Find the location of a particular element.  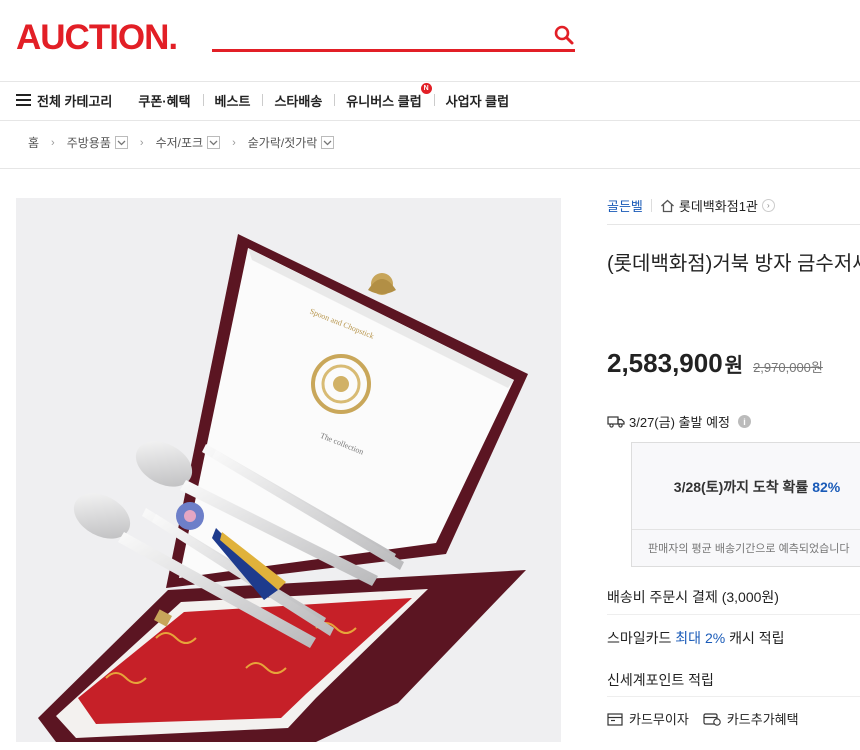

menu-icon is located at coordinates (23, 100).